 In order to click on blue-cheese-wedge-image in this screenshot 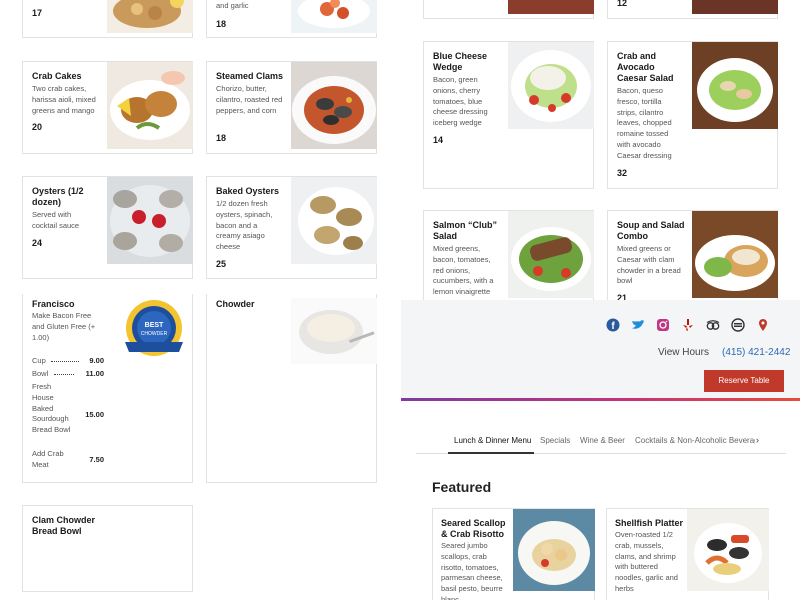, I will do `click(551, 85)`.